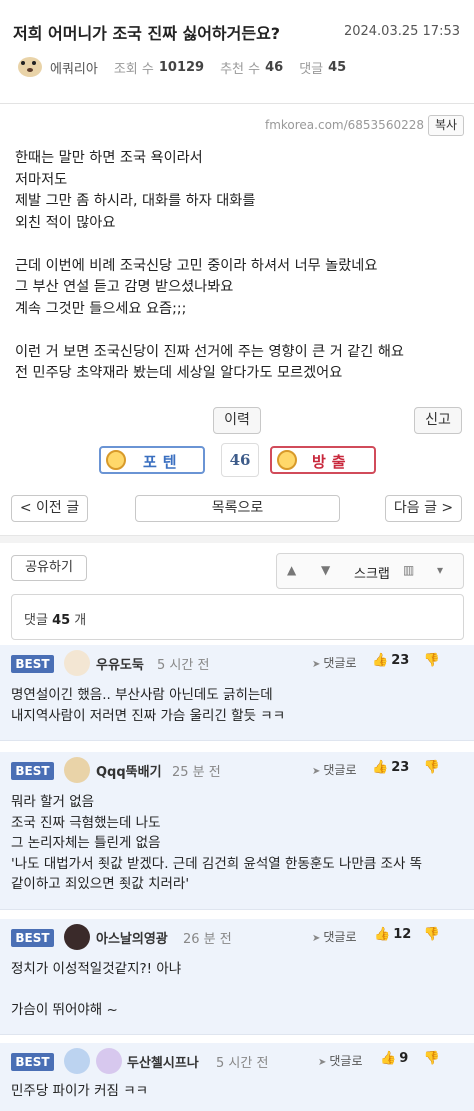 The image size is (474, 1111). What do you see at coordinates (120, 663) in the screenshot?
I see `comment-author: 우유도둑` at bounding box center [120, 663].